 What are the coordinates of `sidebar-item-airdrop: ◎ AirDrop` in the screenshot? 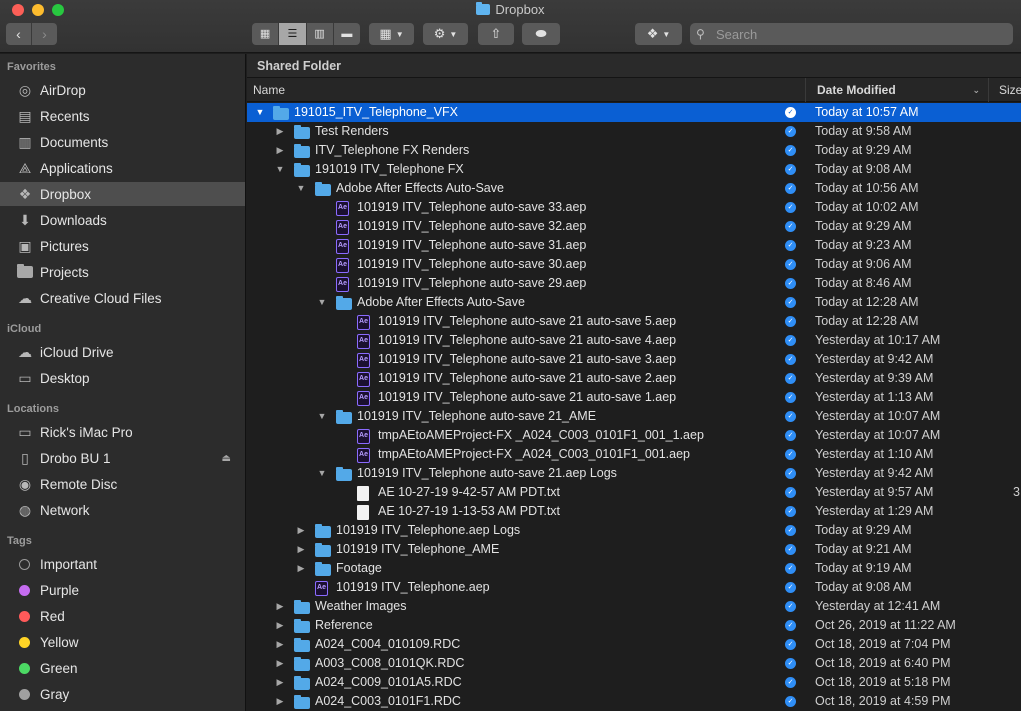 It's located at (122, 90).